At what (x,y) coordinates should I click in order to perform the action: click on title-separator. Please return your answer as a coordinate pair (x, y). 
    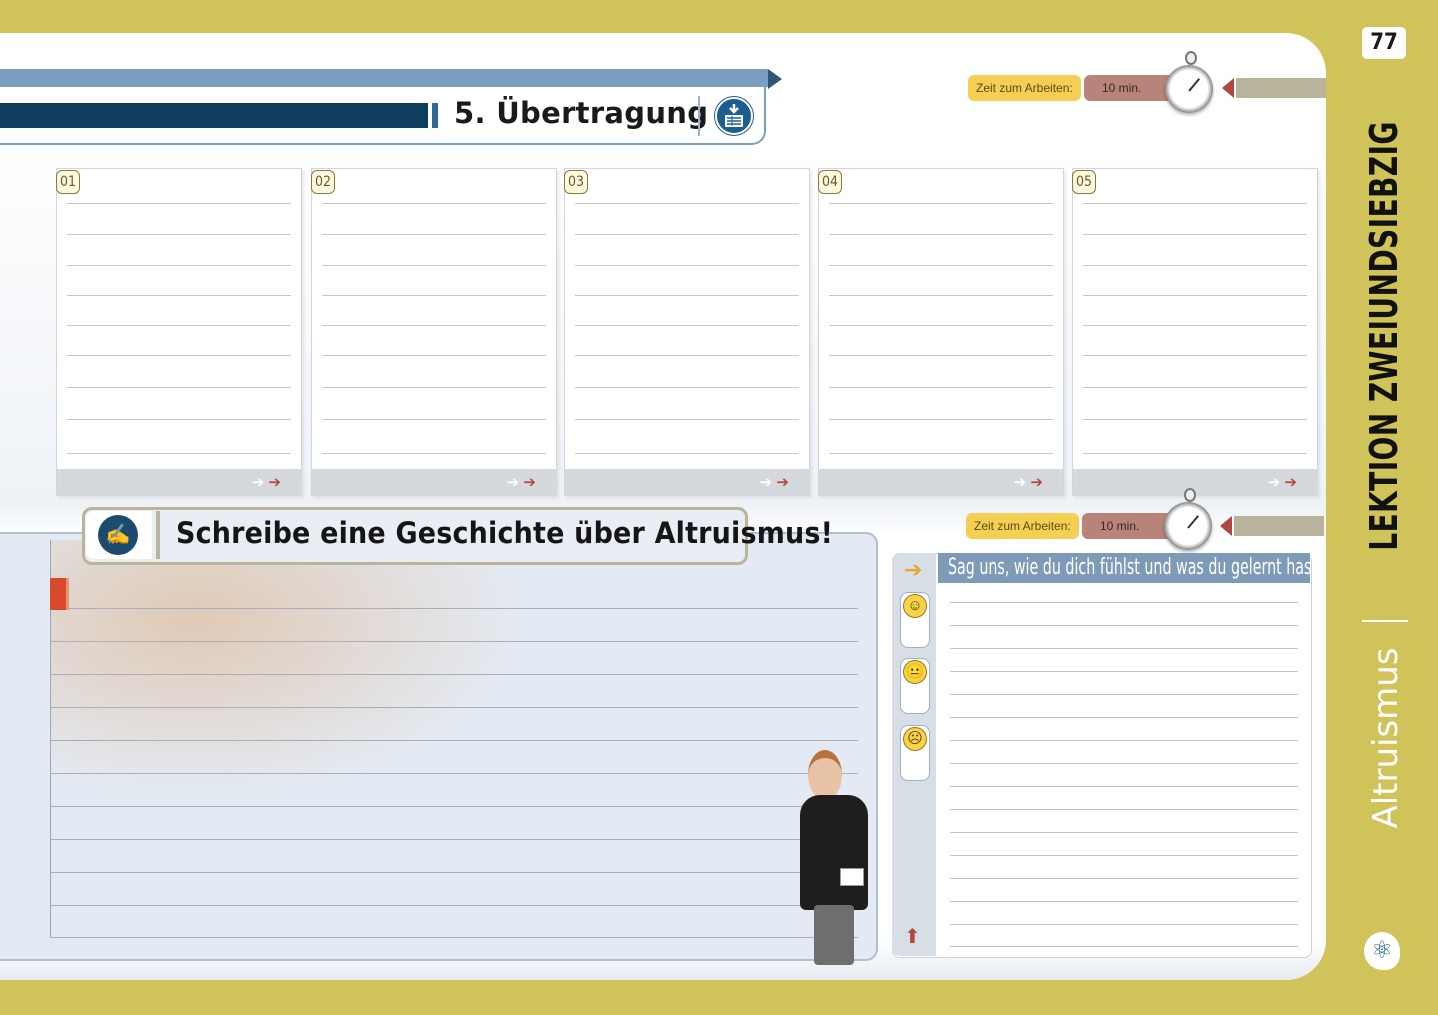
    Looking at the image, I should click on (699, 116).